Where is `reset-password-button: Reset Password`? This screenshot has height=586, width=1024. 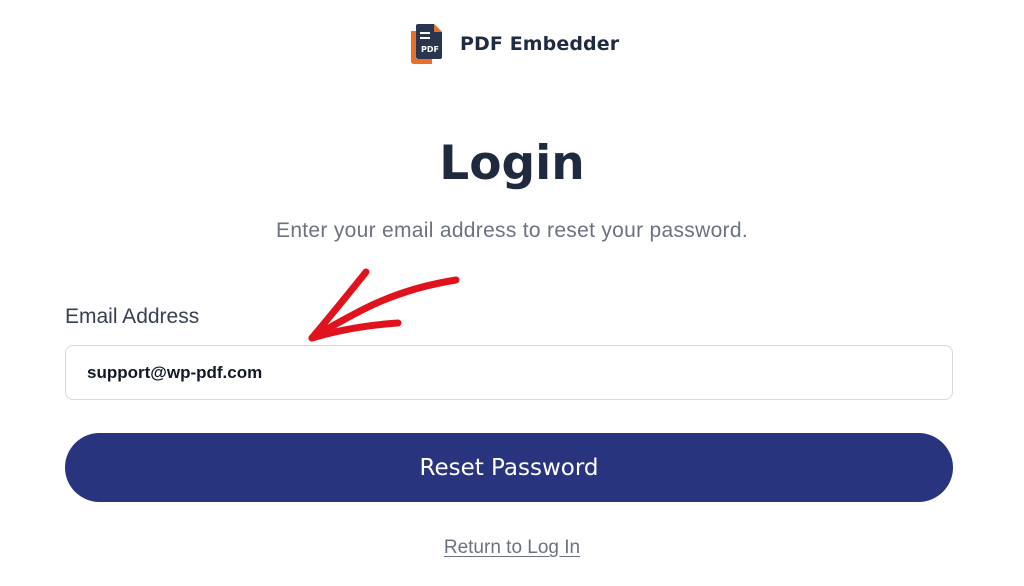
reset-password-button: Reset Password is located at coordinates (509, 467).